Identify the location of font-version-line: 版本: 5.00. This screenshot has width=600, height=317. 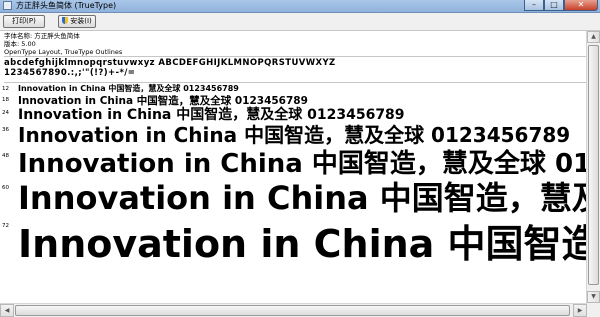
(20, 44).